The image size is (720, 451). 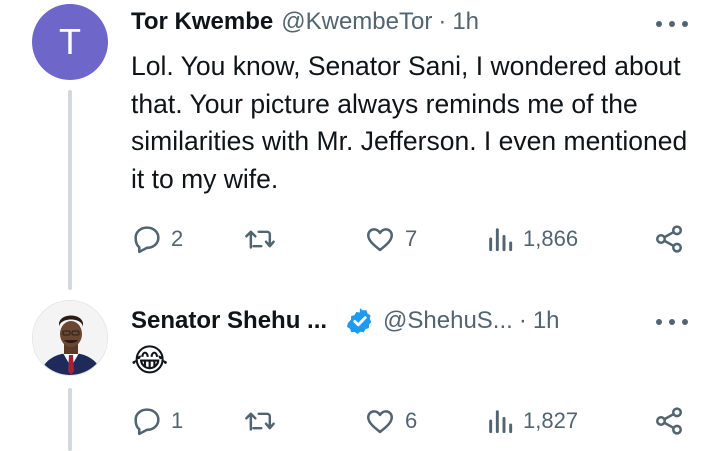 I want to click on like-count: 7, so click(x=411, y=238).